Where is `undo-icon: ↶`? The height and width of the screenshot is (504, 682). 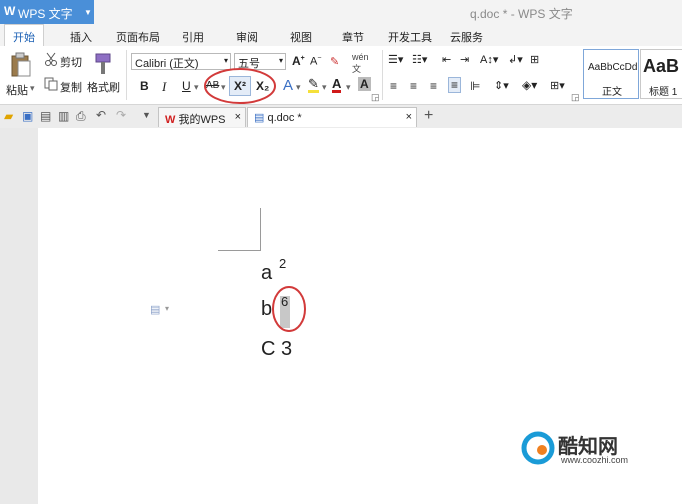 undo-icon: ↶ is located at coordinates (101, 115).